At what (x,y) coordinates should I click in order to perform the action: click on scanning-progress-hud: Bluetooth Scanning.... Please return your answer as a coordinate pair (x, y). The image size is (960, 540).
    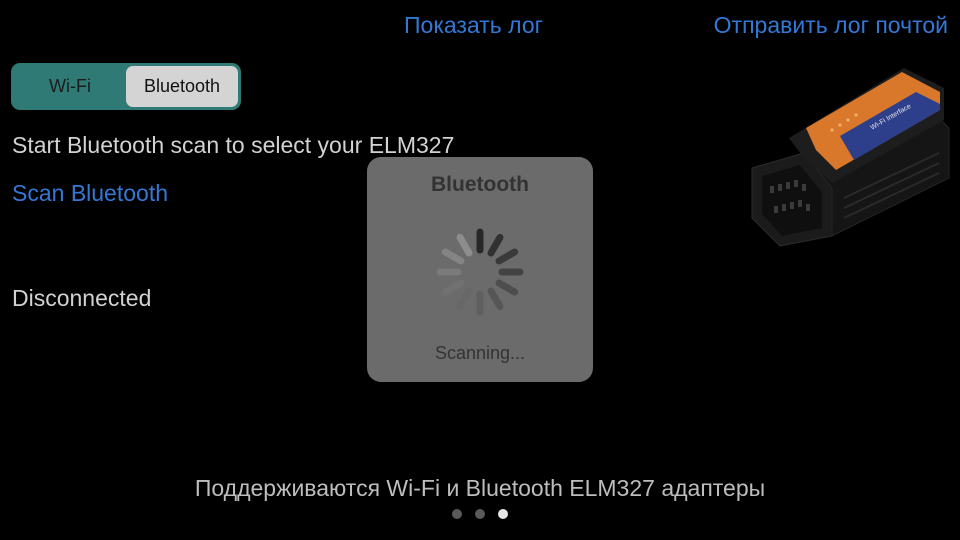
    Looking at the image, I should click on (480, 269).